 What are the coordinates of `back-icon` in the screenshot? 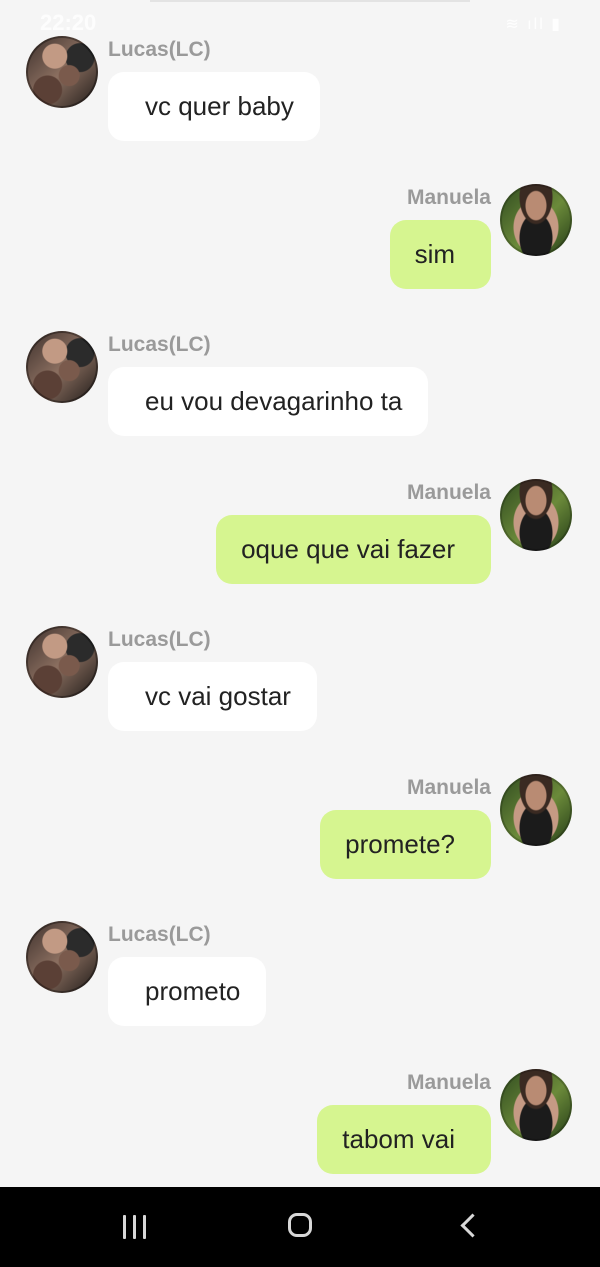 It's located at (470, 1227).